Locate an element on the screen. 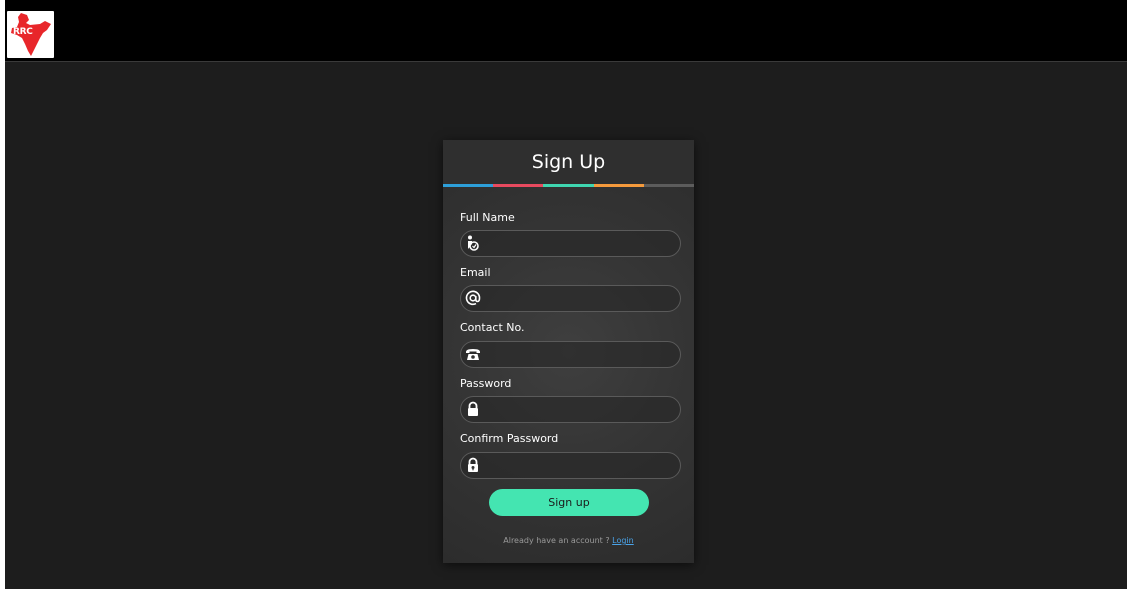 This screenshot has width=1127, height=589. full-name-input is located at coordinates (570, 243).